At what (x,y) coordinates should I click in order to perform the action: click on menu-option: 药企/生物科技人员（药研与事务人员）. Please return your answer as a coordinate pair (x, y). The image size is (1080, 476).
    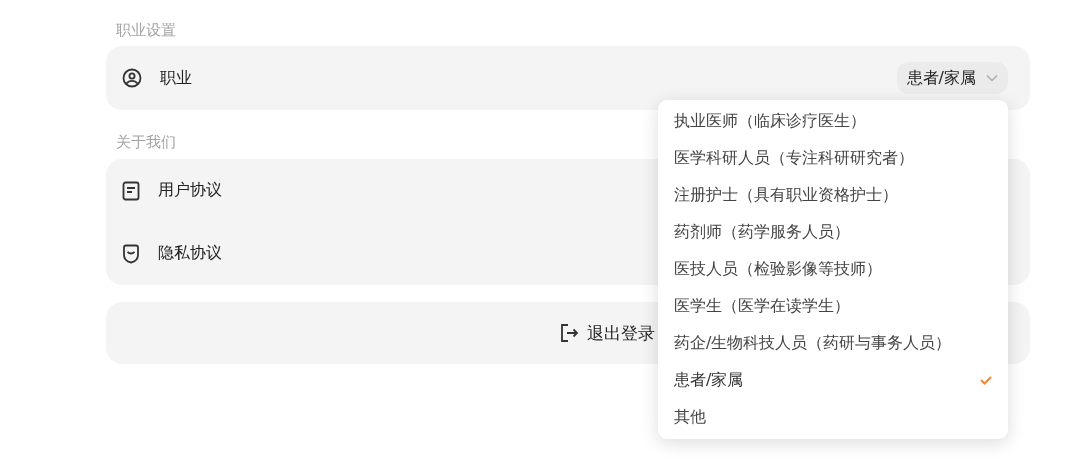
    Looking at the image, I should click on (833, 343).